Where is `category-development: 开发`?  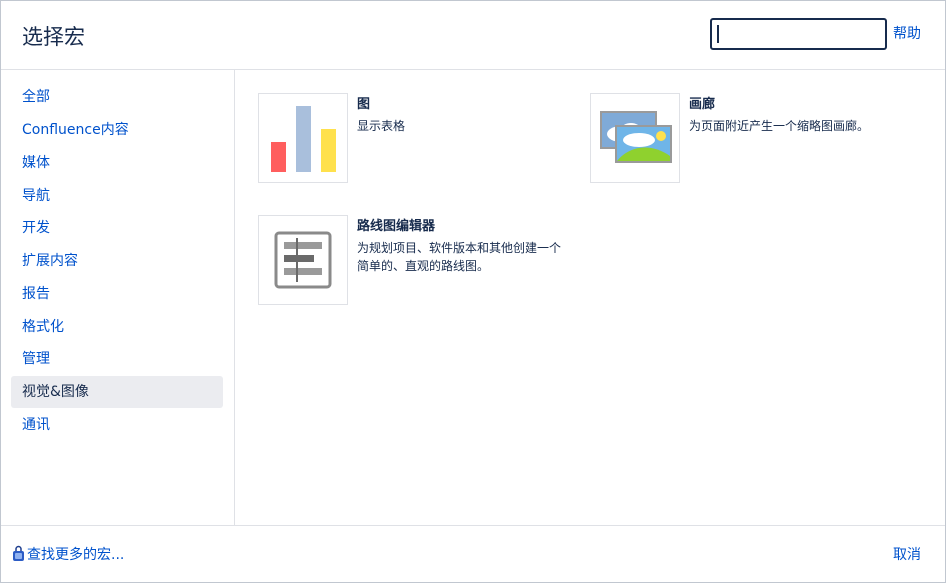
category-development: 开发 is located at coordinates (117, 228).